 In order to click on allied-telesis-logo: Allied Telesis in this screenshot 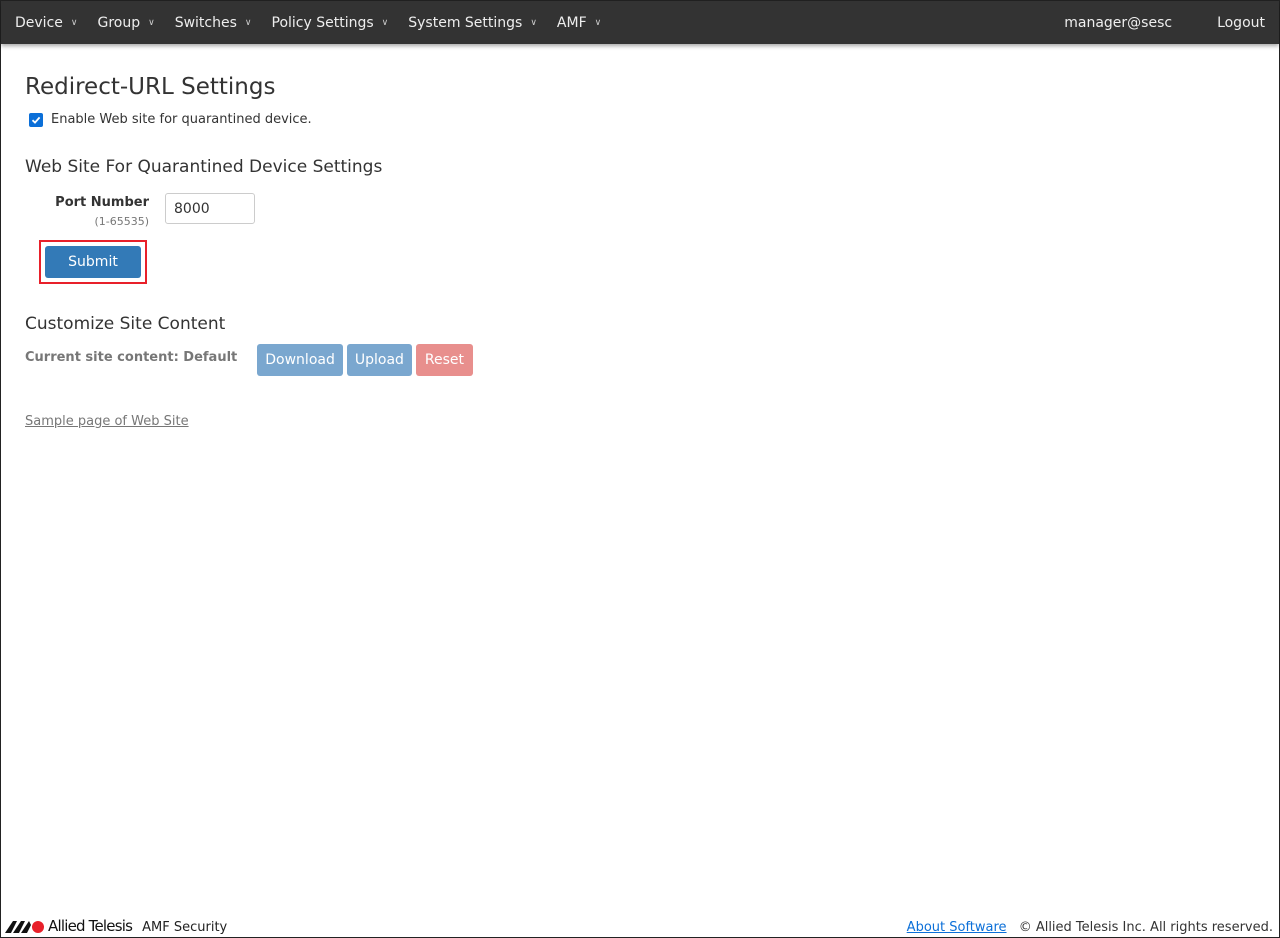, I will do `click(69, 926)`.